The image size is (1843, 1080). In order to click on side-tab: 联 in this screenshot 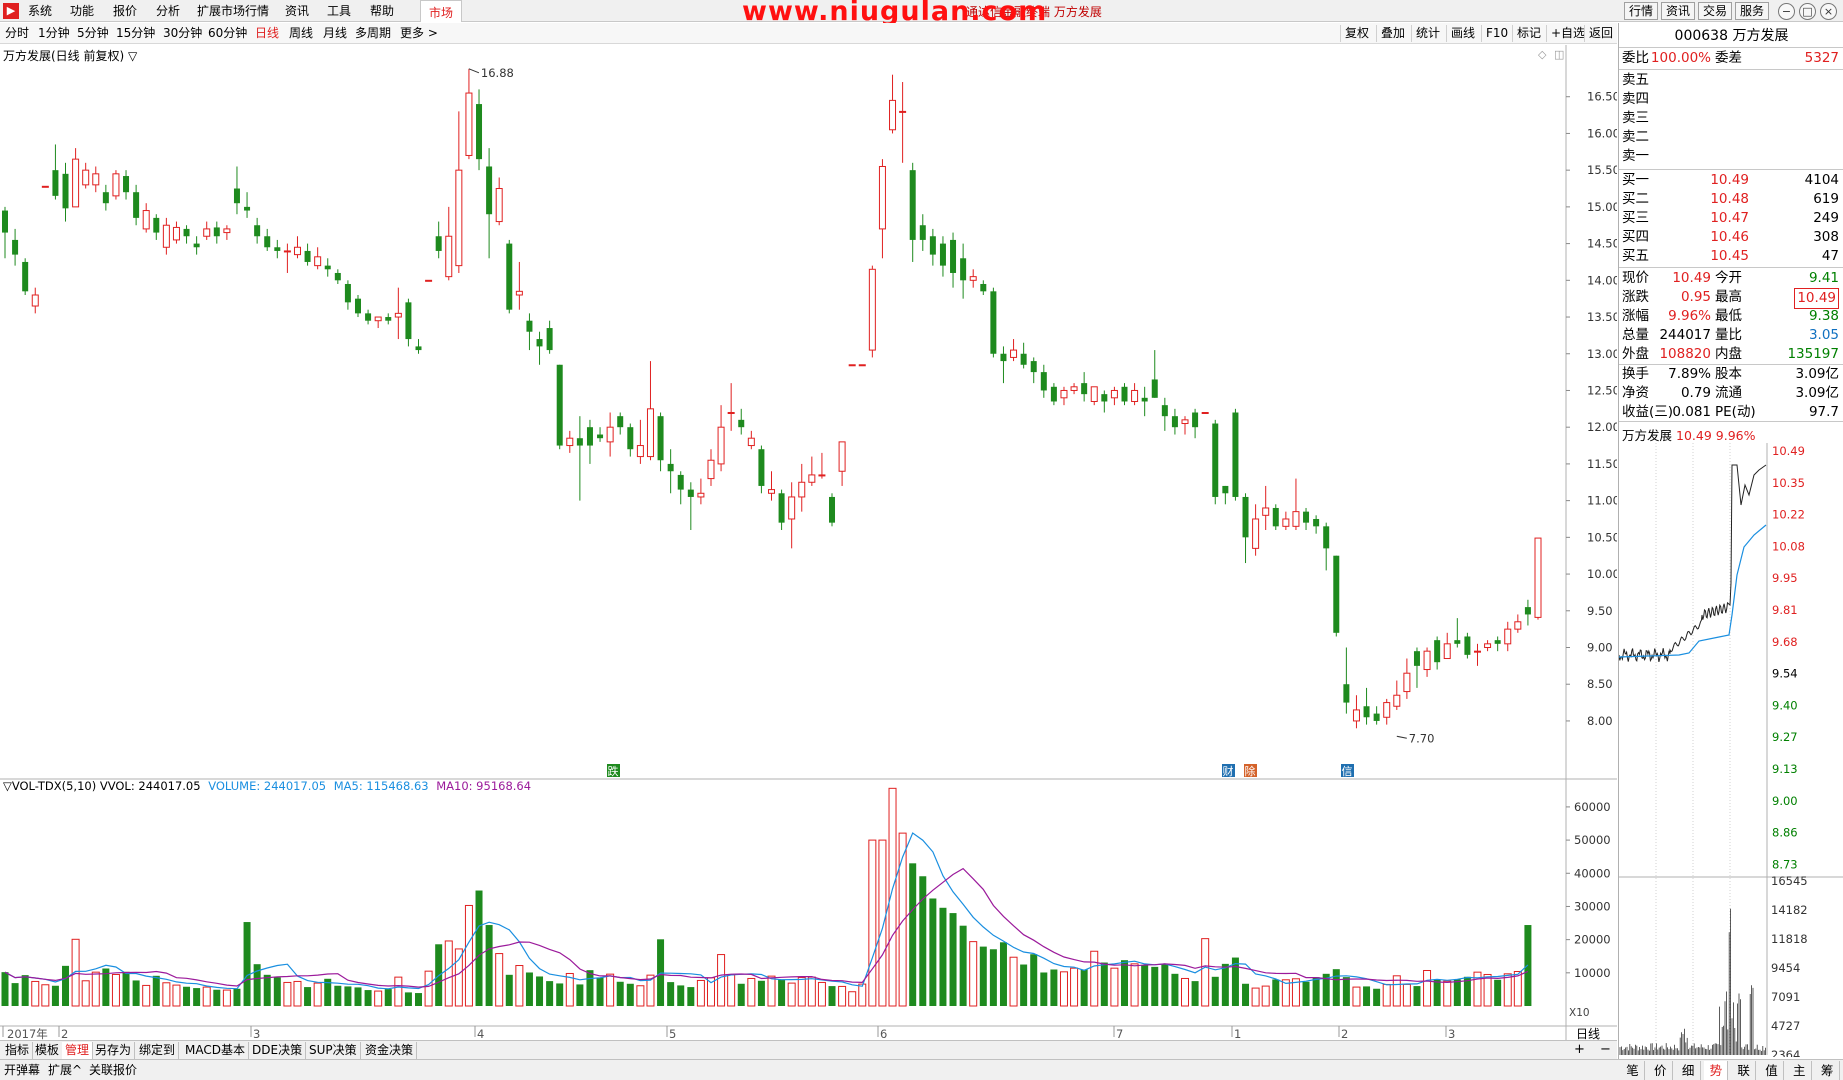, I will do `click(1744, 1070)`.